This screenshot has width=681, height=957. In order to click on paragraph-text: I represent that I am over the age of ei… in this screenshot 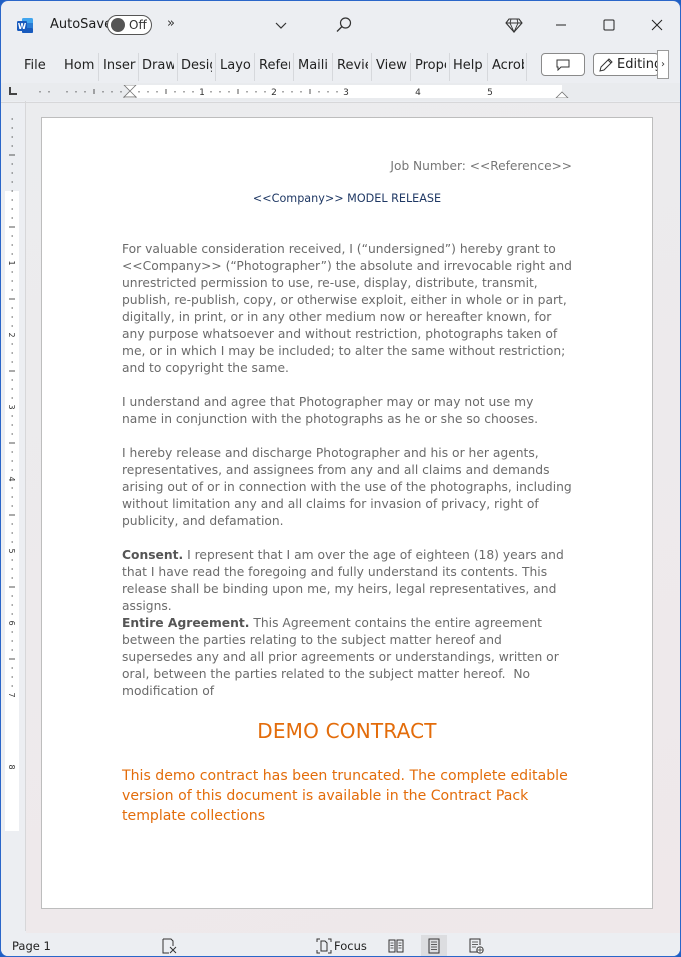, I will do `click(343, 580)`.